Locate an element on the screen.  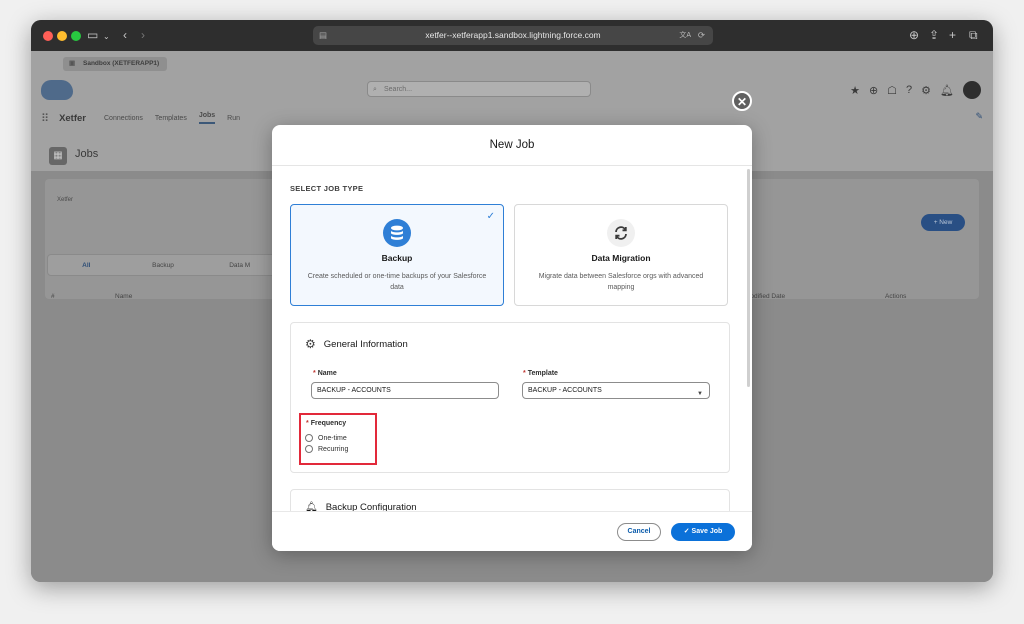
column-actions: Actions is located at coordinates (896, 296).